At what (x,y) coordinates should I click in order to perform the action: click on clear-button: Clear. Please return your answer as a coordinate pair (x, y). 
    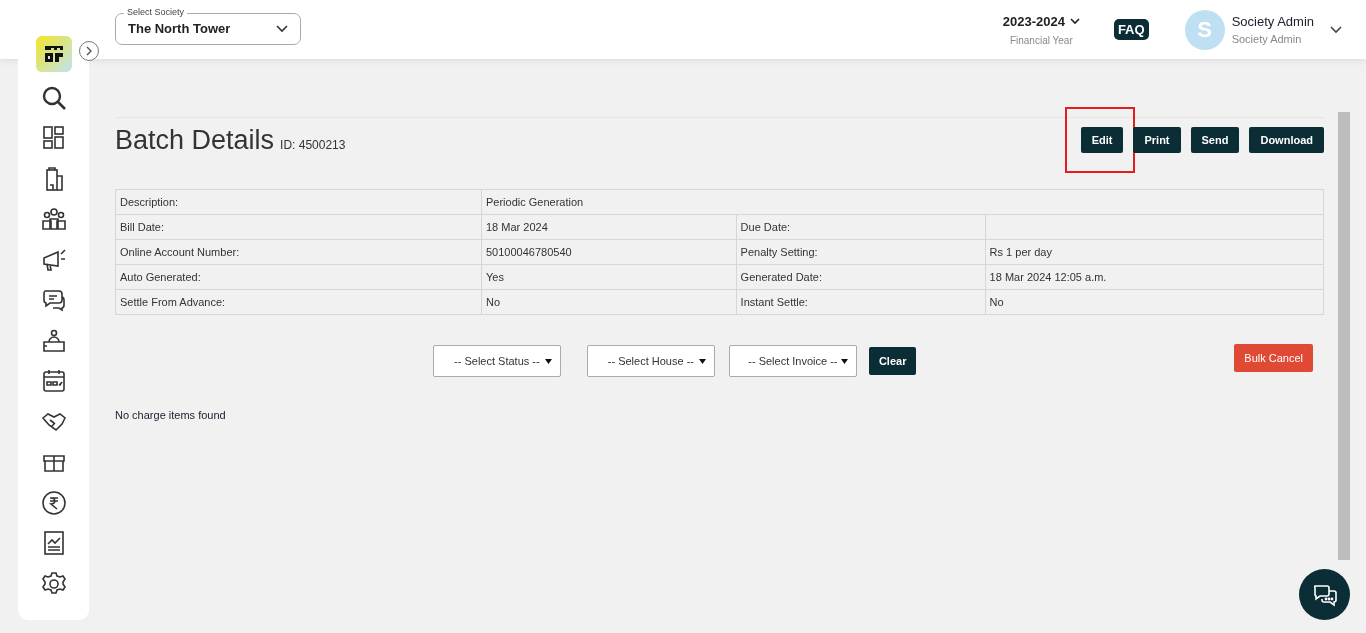
    Looking at the image, I should click on (892, 361).